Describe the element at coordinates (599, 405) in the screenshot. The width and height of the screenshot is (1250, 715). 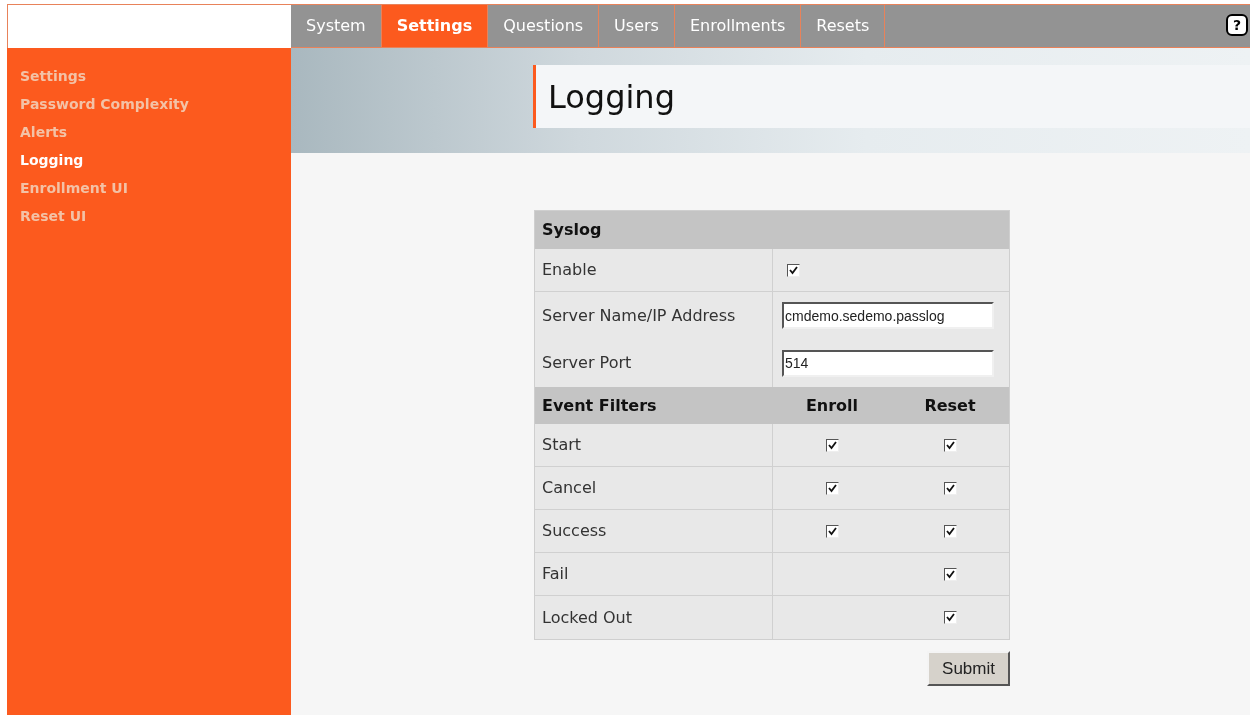
I see `column-header: Event Filters` at that location.